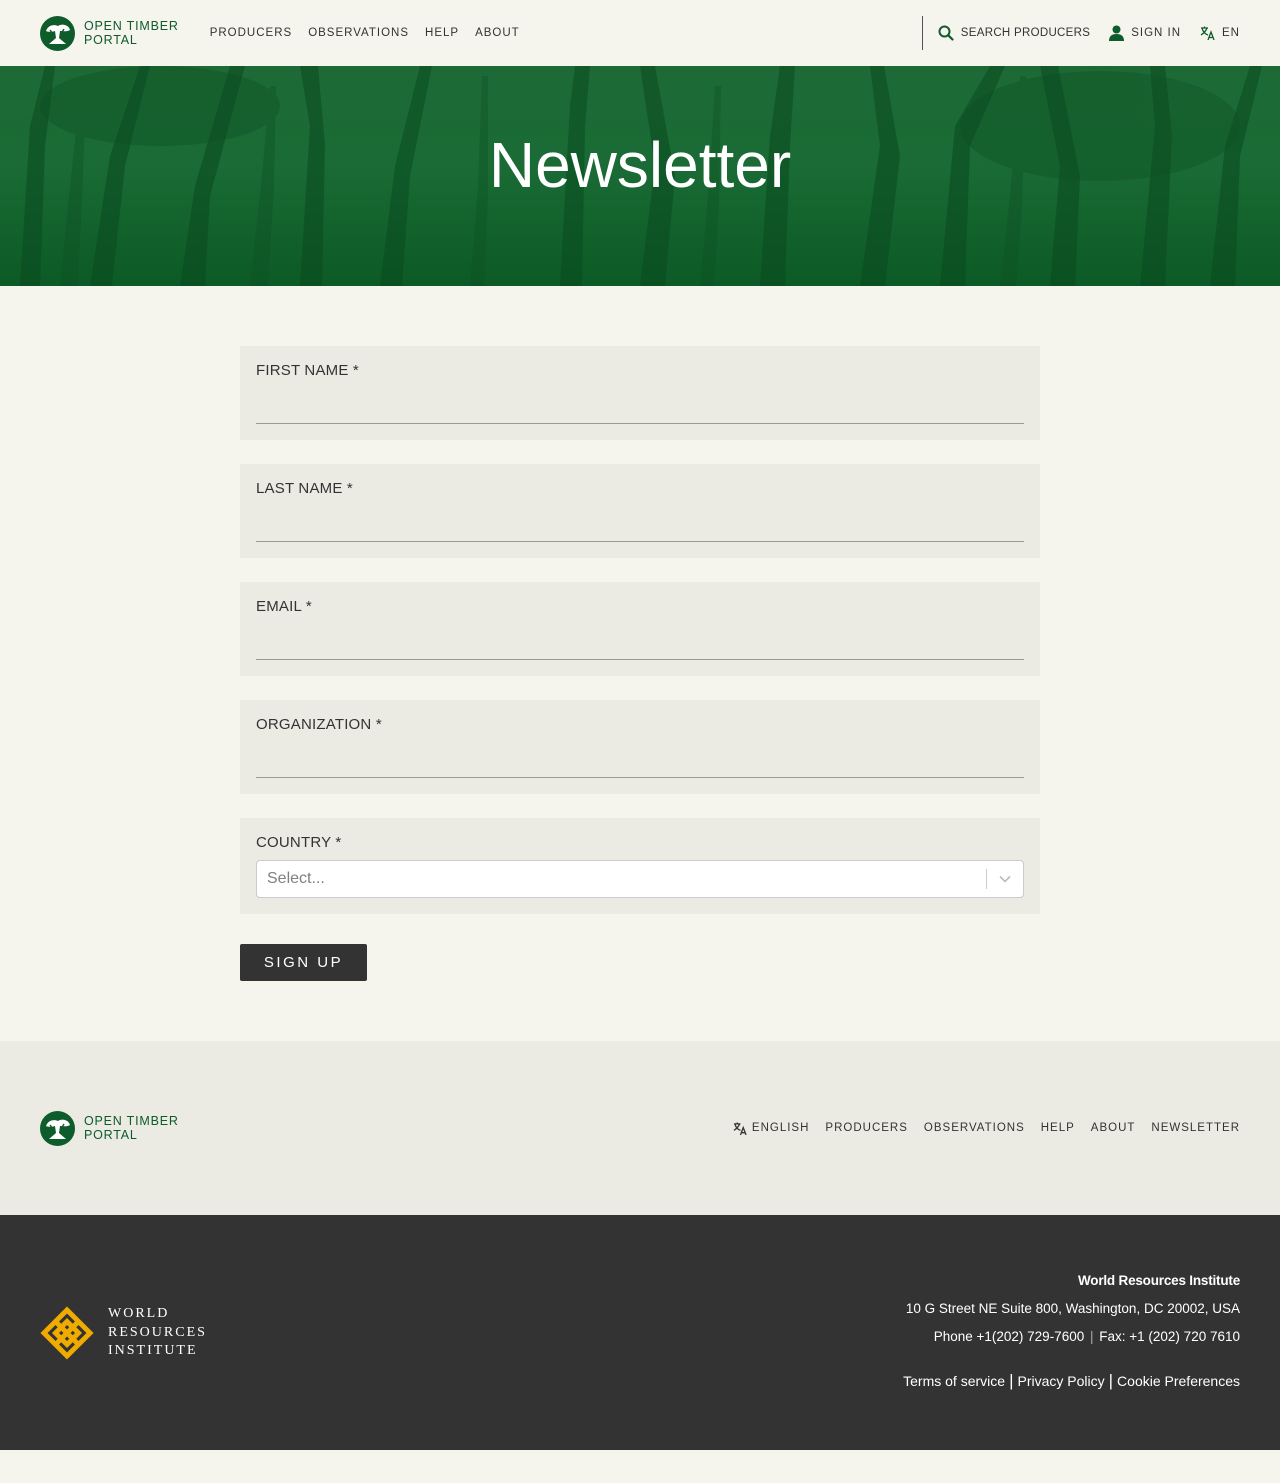 The height and width of the screenshot is (1483, 1280). Describe the element at coordinates (640, 756) in the screenshot. I see `organization-input` at that location.